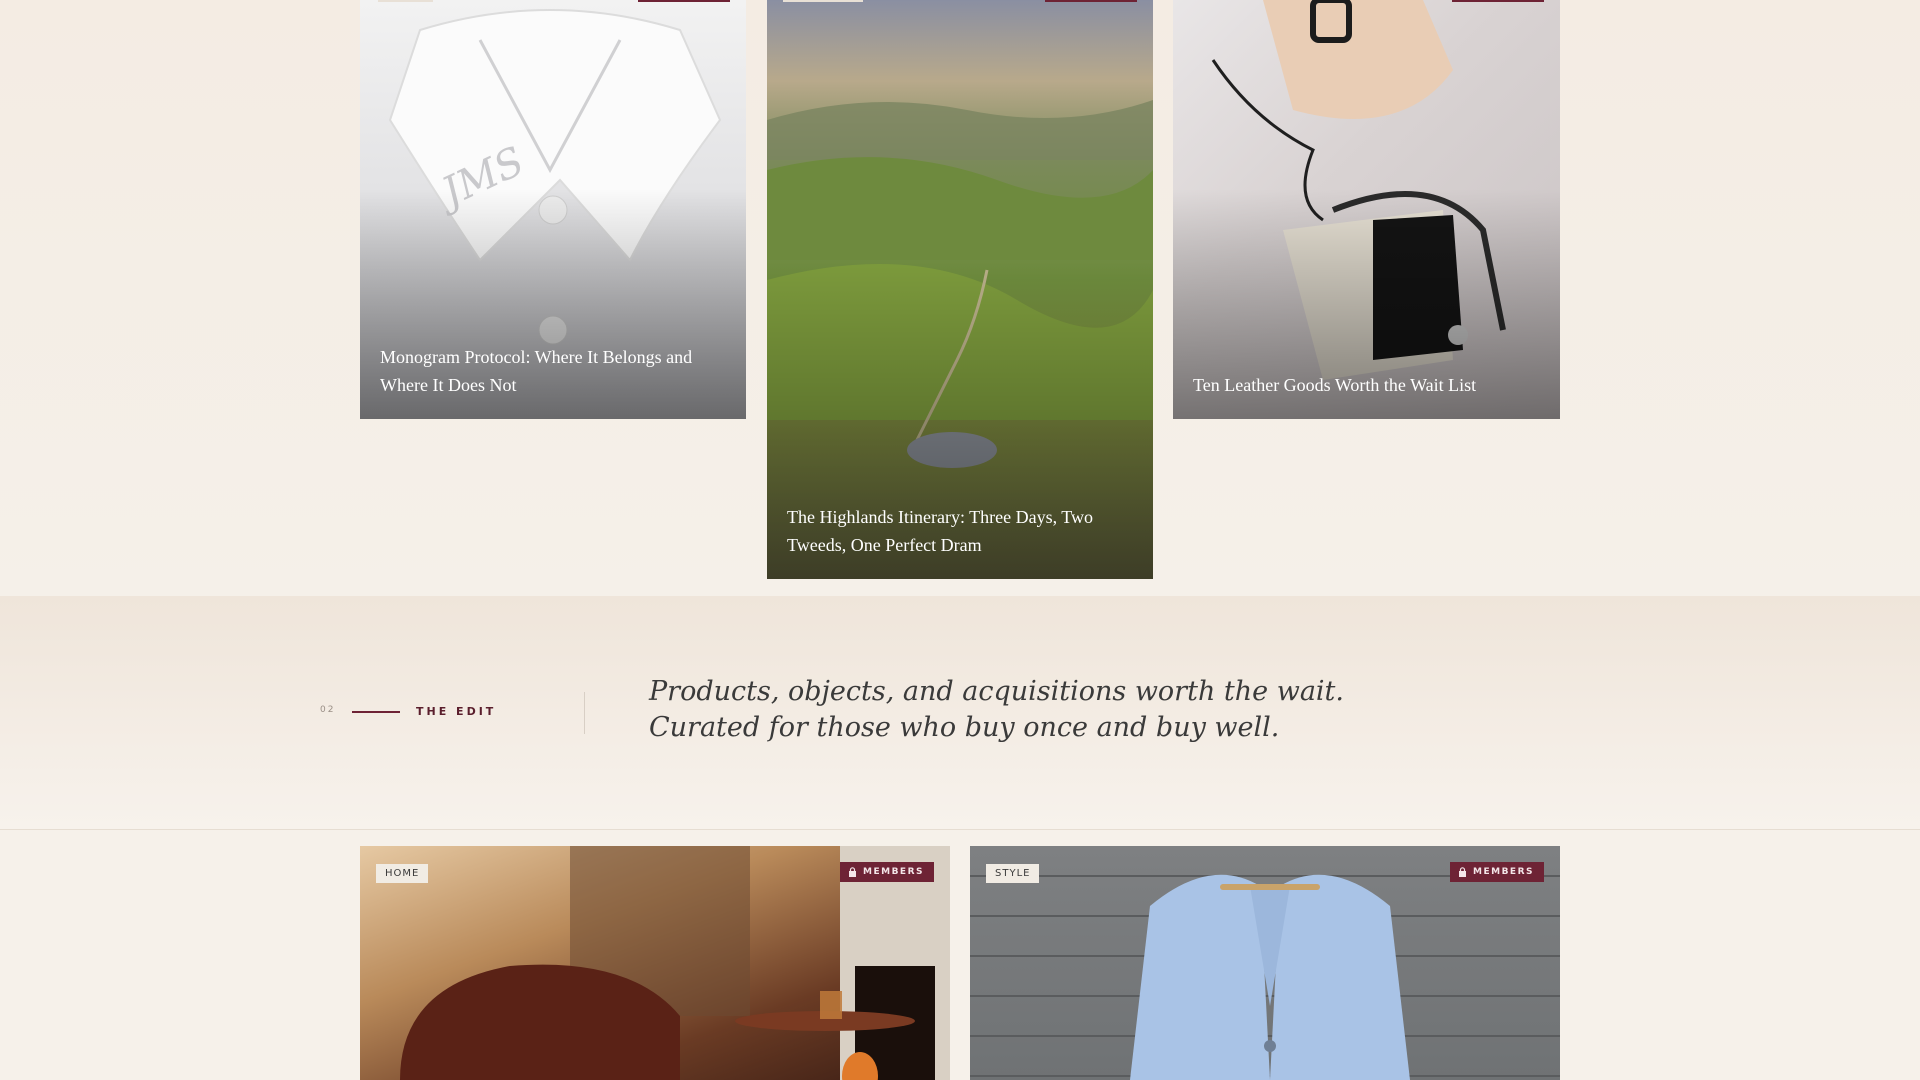  What do you see at coordinates (655, 963) in the screenshot?
I see `article-card-home: HOME MEMBERS` at bounding box center [655, 963].